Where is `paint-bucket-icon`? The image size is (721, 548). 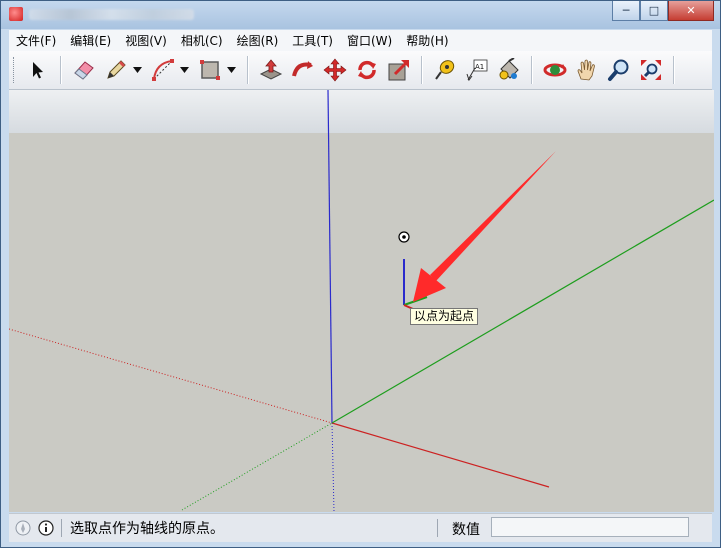
paint-bucket-icon is located at coordinates (509, 69).